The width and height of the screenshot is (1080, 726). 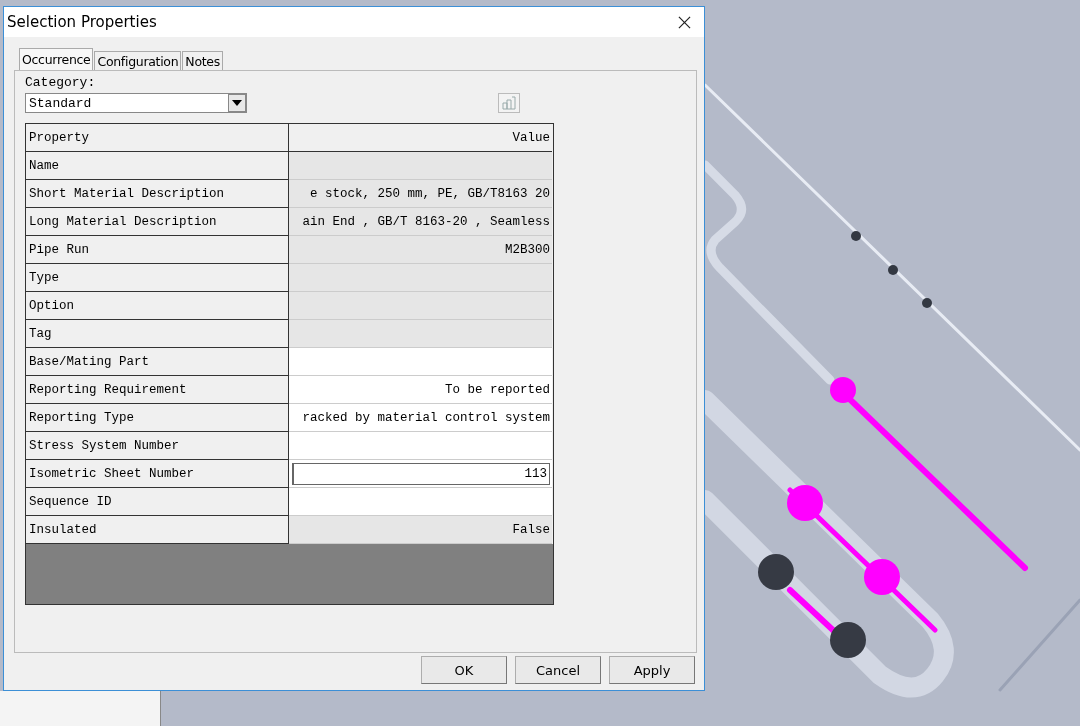 What do you see at coordinates (464, 670) in the screenshot?
I see `dialog-button: OK` at bounding box center [464, 670].